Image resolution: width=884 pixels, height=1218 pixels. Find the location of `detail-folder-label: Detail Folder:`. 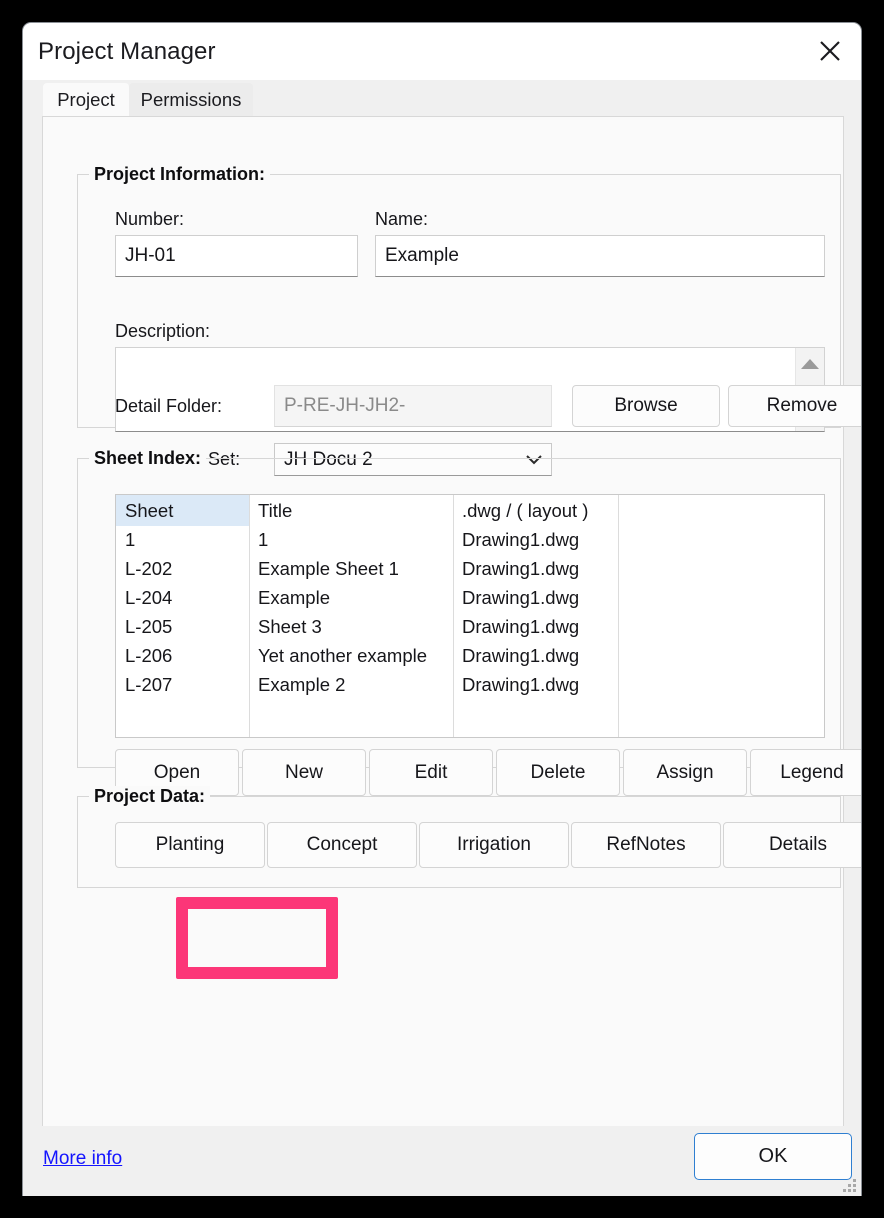

detail-folder-label: Detail Folder: is located at coordinates (169, 406).